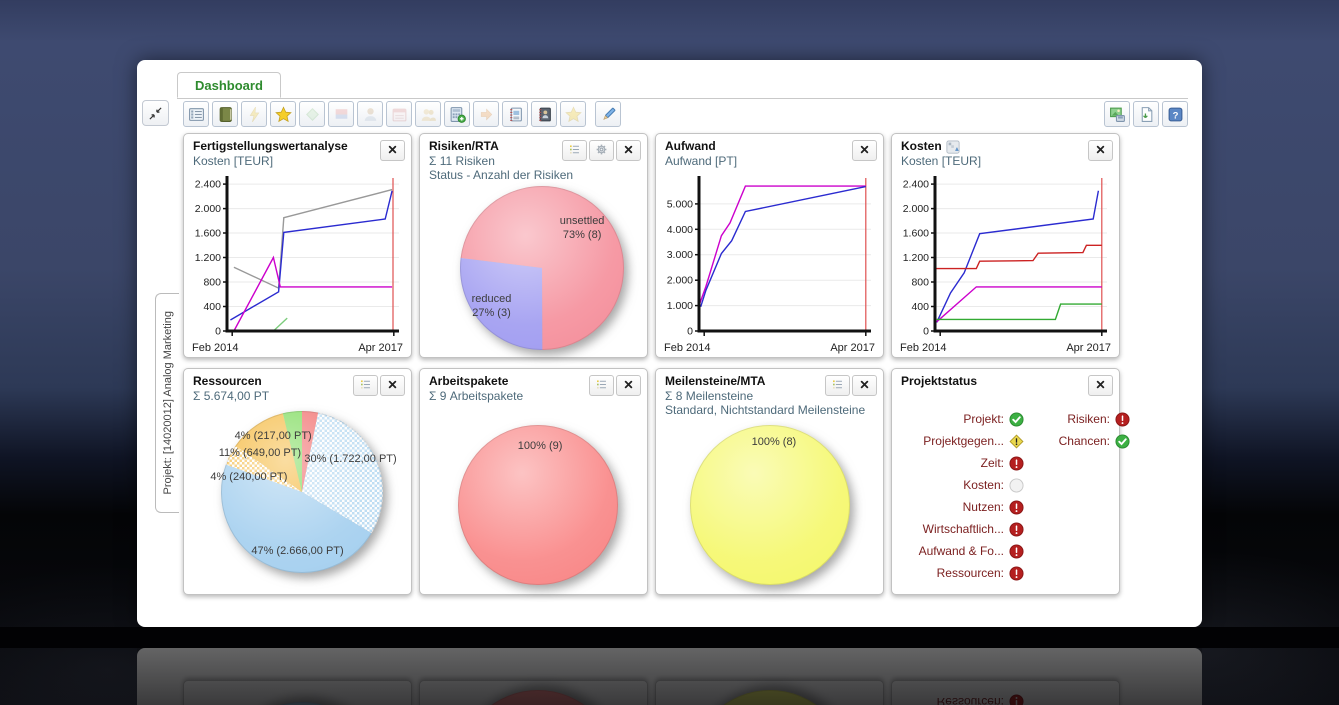 This screenshot has width=1339, height=705. I want to click on pie-label: 100% (8), so click(774, 442).